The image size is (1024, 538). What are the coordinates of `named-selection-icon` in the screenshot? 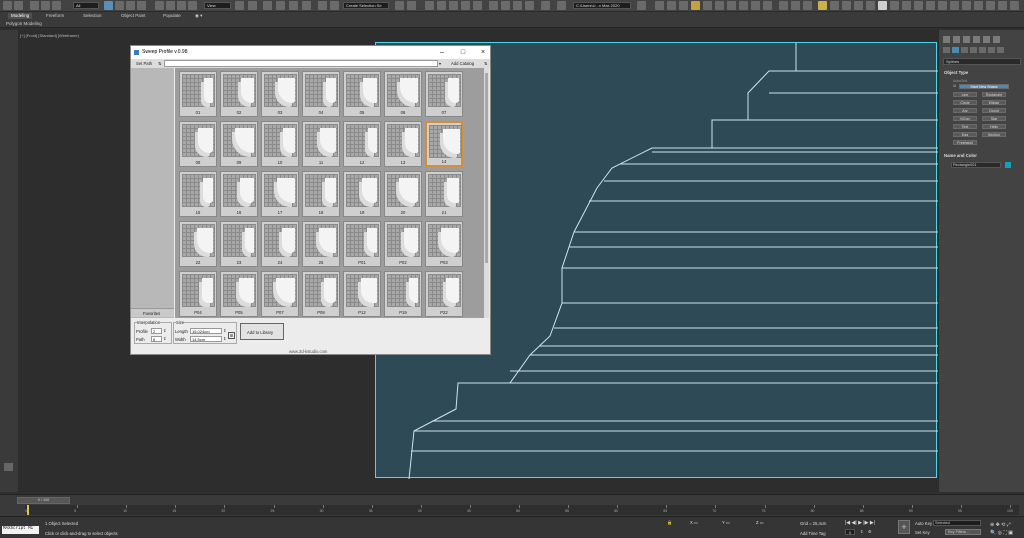 It's located at (334, 5).